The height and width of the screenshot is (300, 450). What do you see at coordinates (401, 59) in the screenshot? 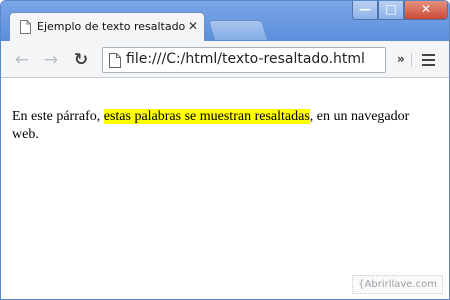
I see `bookmarks-overflow-button: »` at bounding box center [401, 59].